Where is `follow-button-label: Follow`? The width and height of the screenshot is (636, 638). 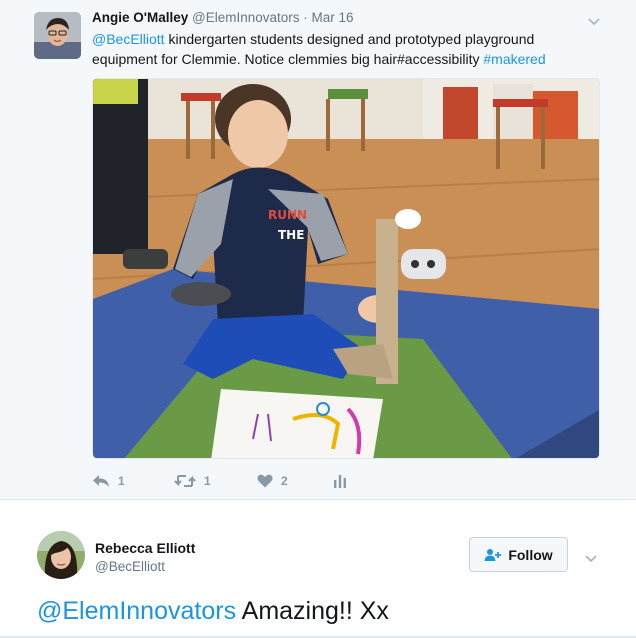 follow-button-label: Follow is located at coordinates (530, 554).